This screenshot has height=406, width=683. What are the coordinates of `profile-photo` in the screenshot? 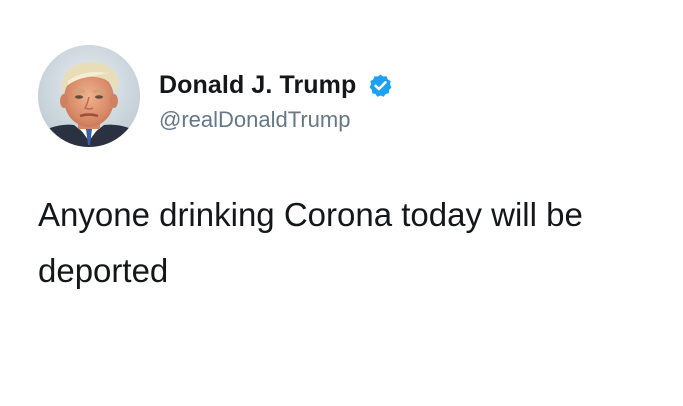 It's located at (89, 96).